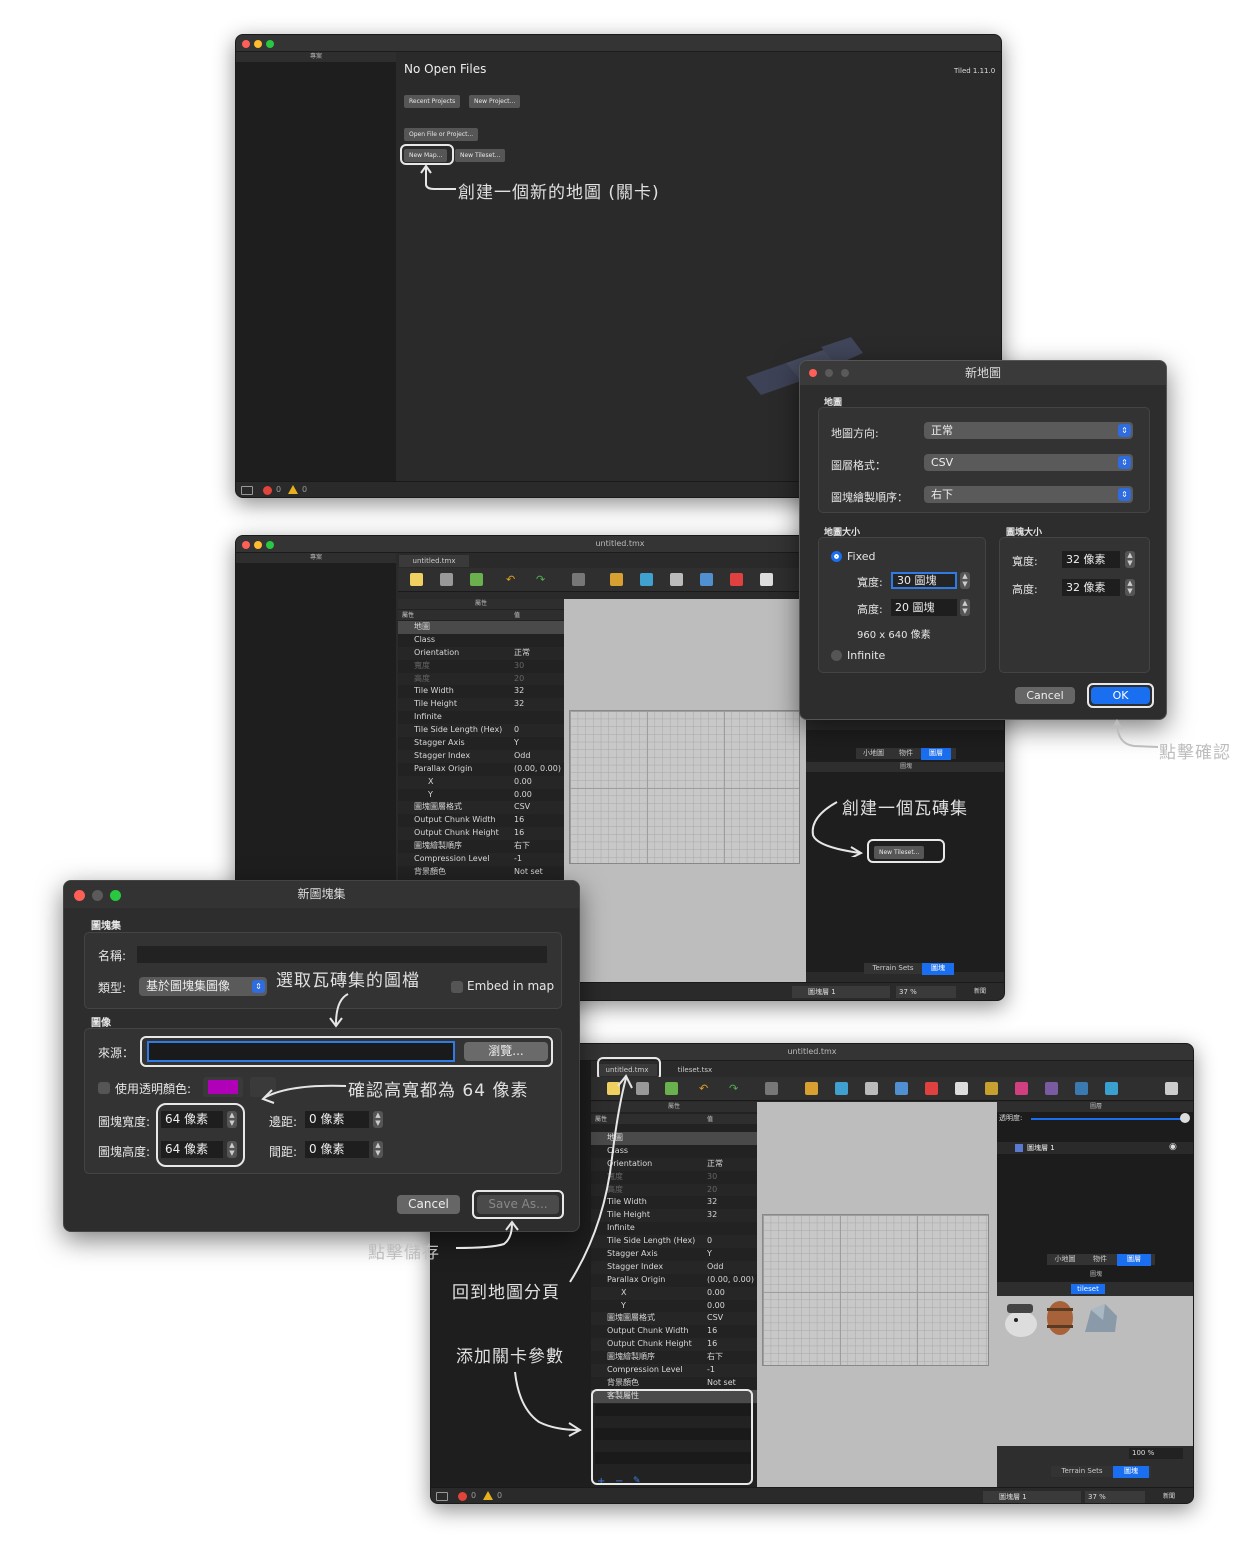  What do you see at coordinates (1100, 1260) in the screenshot?
I see `tab-objects: 物件` at bounding box center [1100, 1260].